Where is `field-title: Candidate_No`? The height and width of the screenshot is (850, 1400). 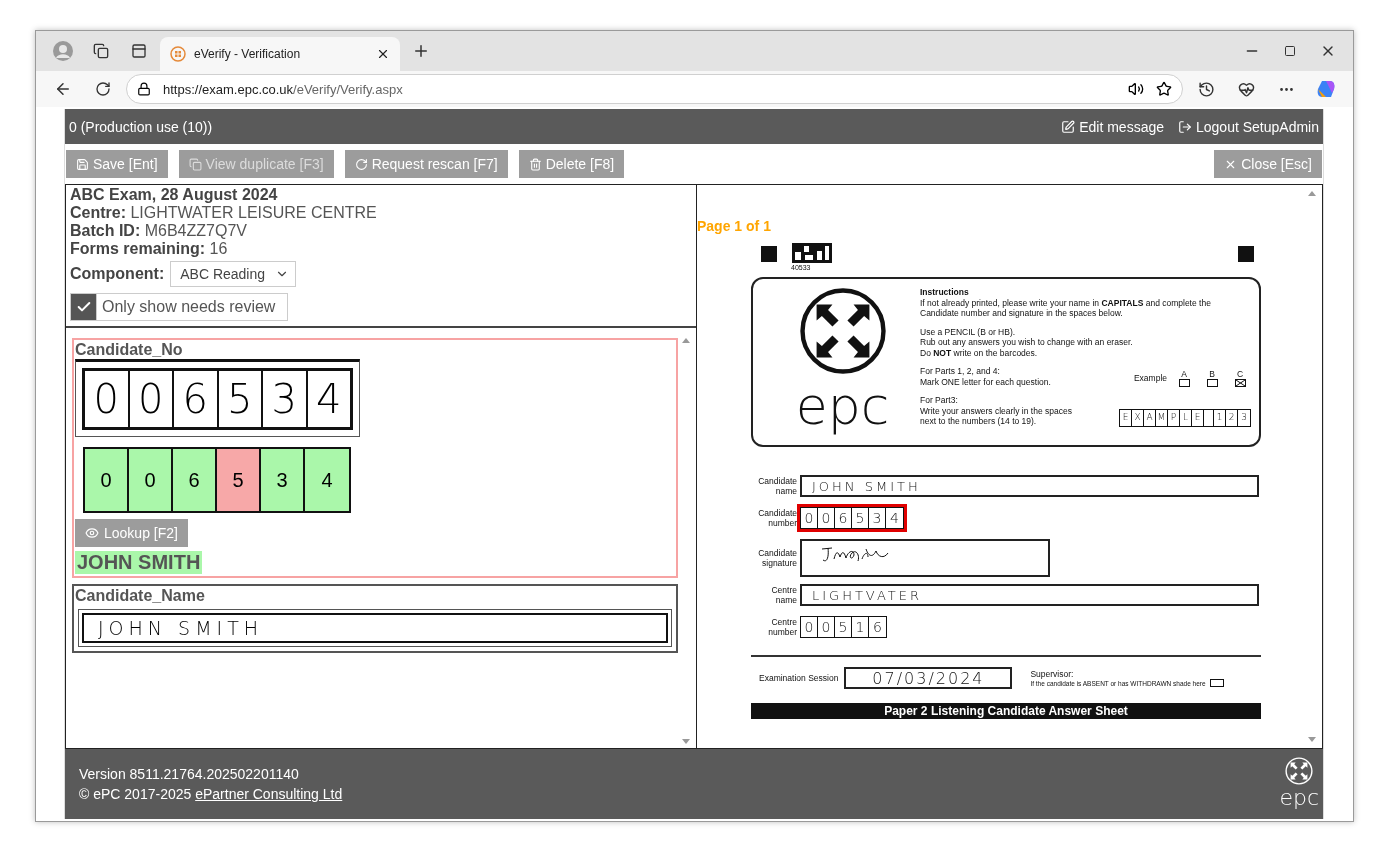
field-title: Candidate_No is located at coordinates (129, 350).